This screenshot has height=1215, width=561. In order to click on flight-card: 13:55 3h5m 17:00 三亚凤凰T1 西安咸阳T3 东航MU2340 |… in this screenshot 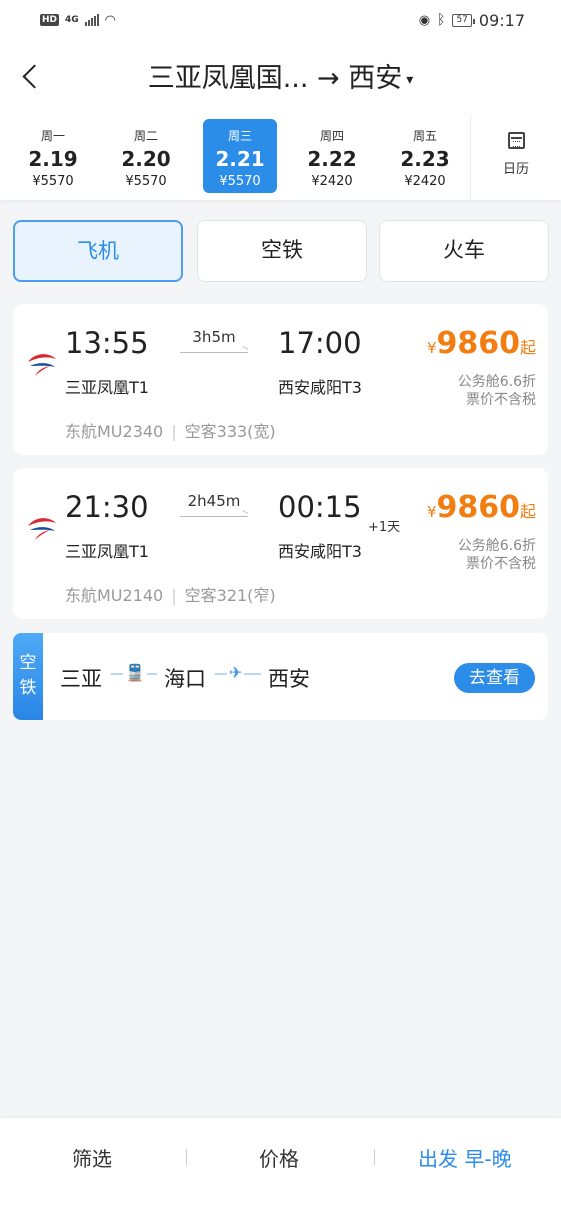, I will do `click(280, 379)`.